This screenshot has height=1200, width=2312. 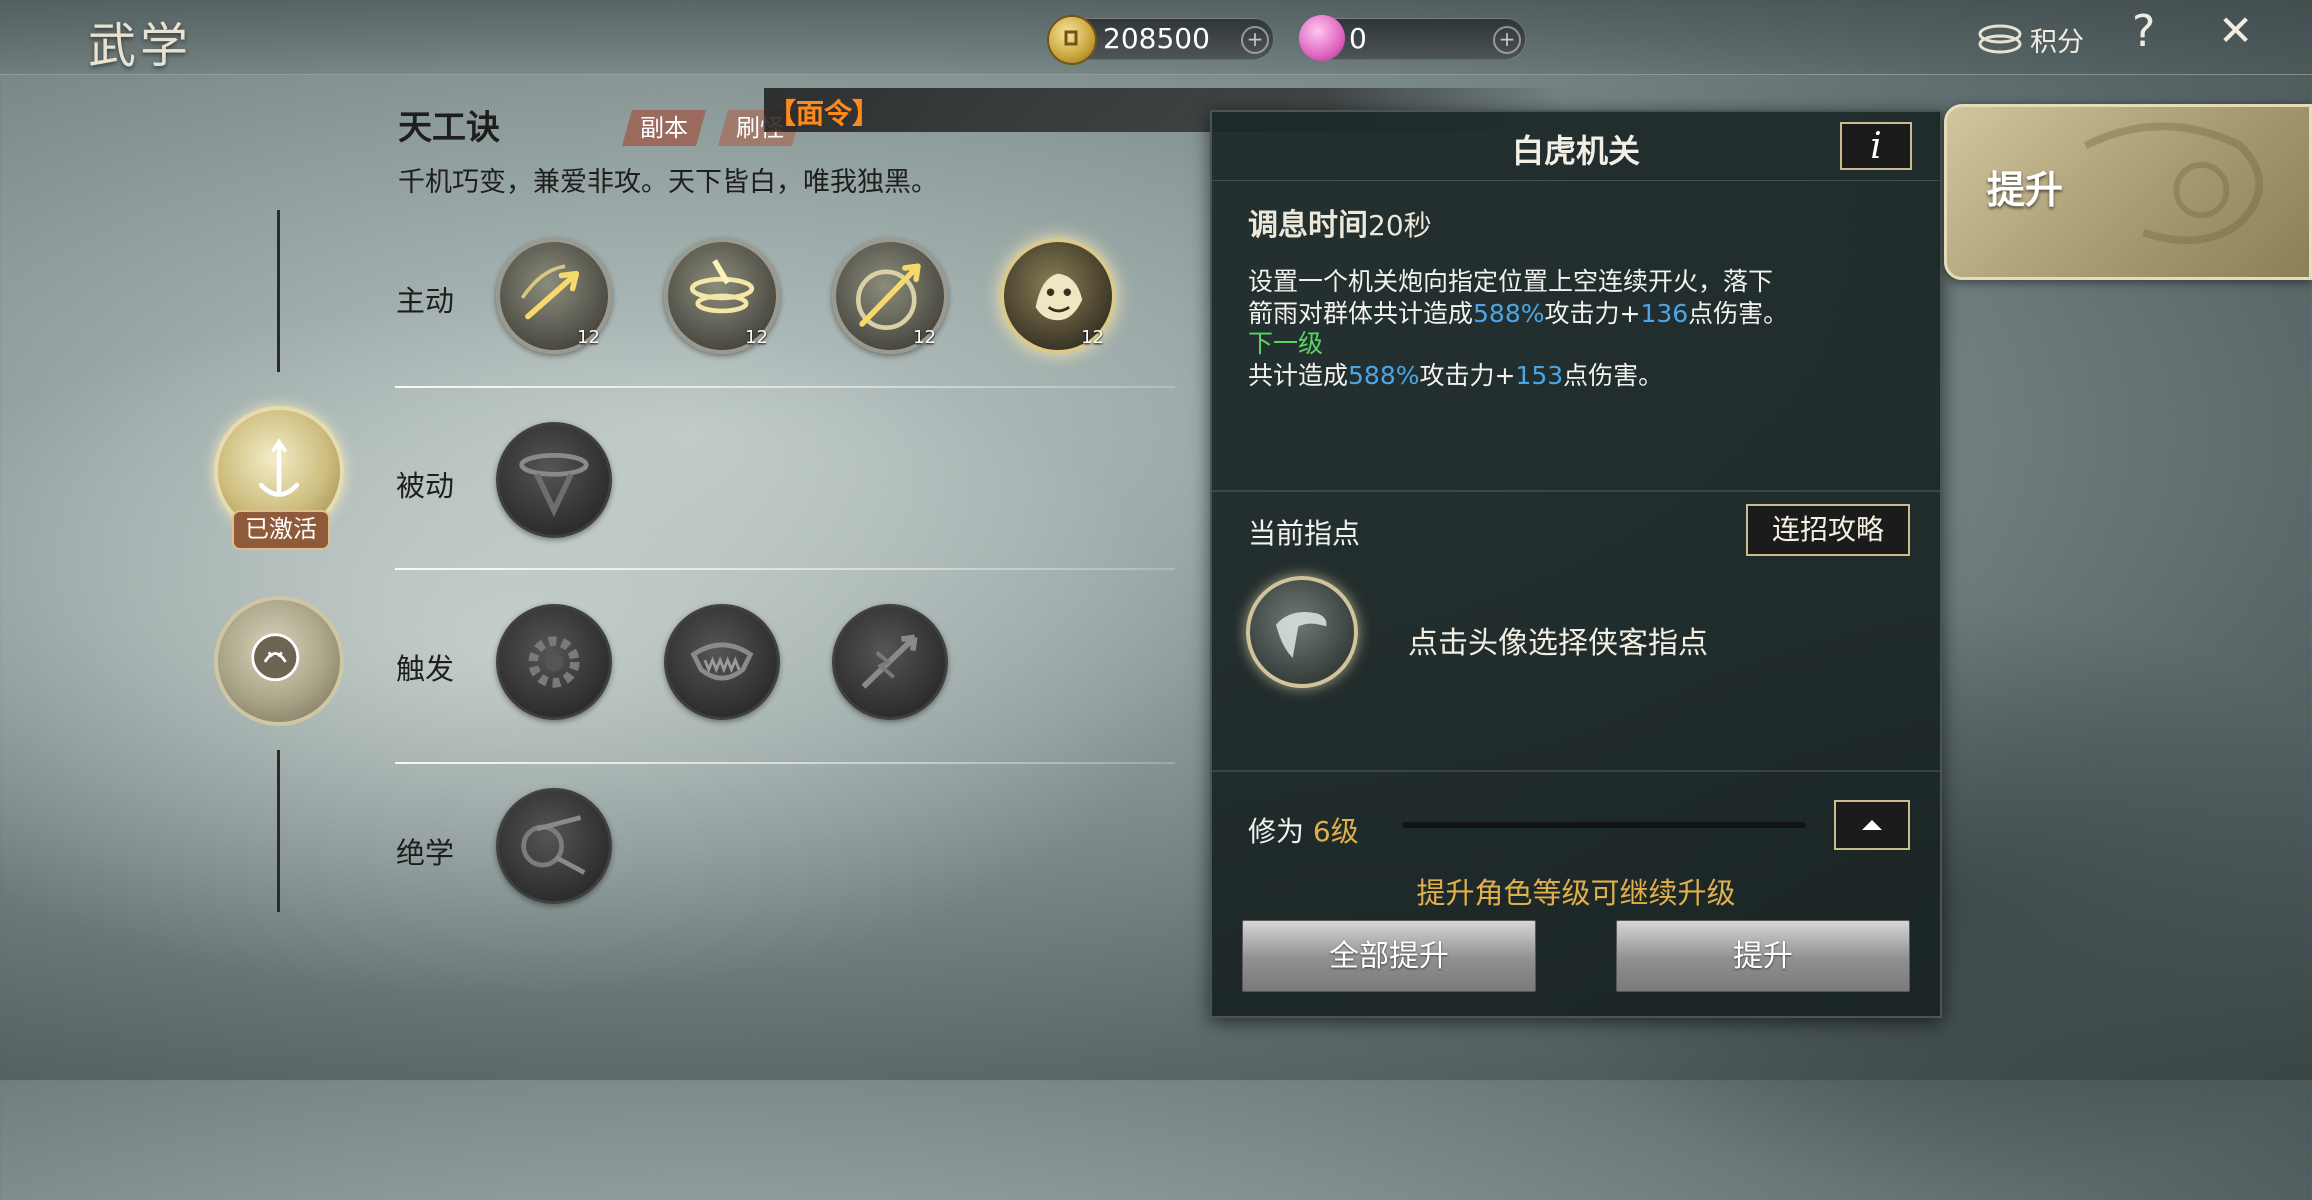 What do you see at coordinates (425, 486) in the screenshot?
I see `row-label-passive: 被动` at bounding box center [425, 486].